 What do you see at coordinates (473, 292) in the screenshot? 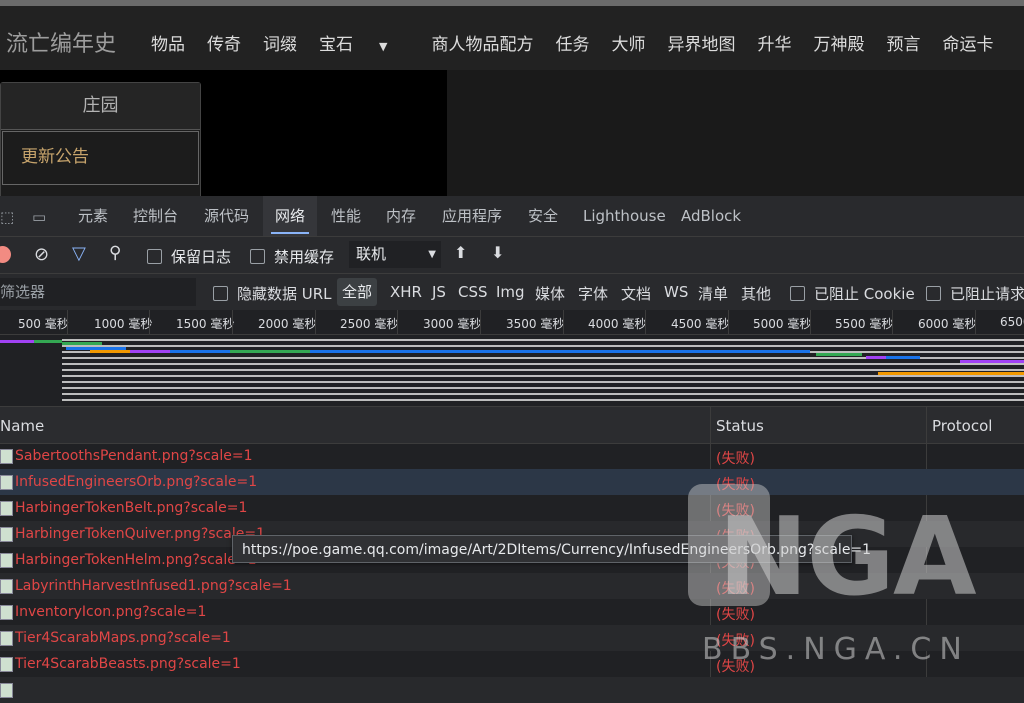
I see `filter-type-css: CSS` at bounding box center [473, 292].